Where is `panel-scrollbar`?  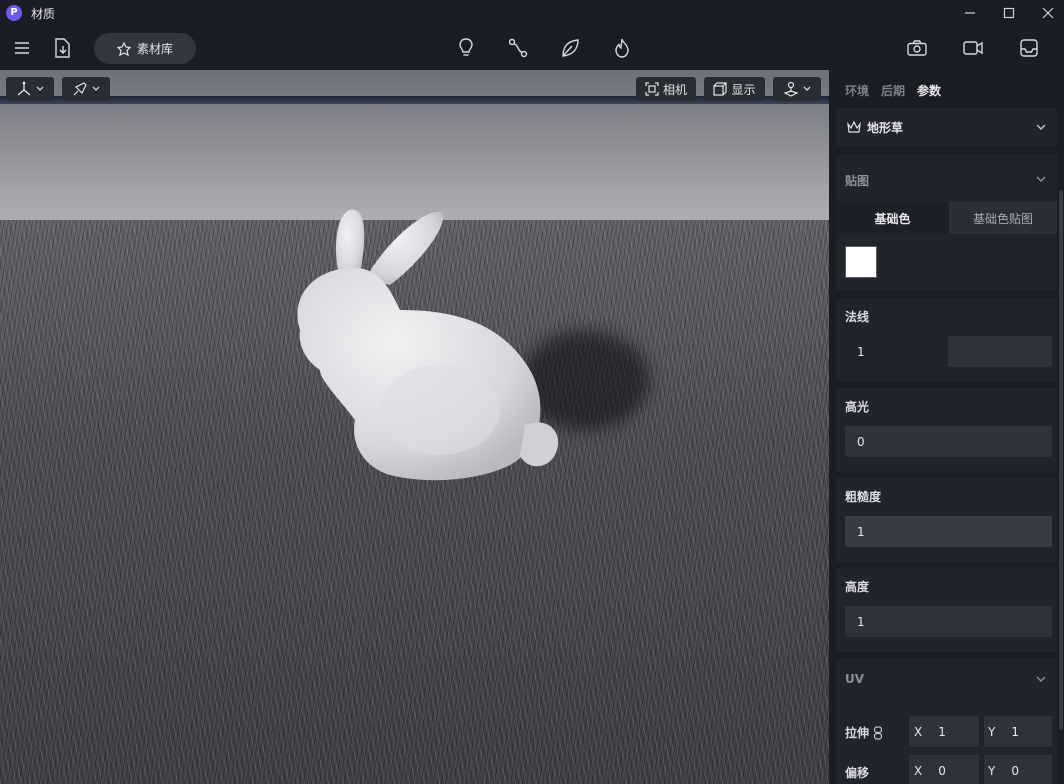
panel-scrollbar is located at coordinates (1061, 460).